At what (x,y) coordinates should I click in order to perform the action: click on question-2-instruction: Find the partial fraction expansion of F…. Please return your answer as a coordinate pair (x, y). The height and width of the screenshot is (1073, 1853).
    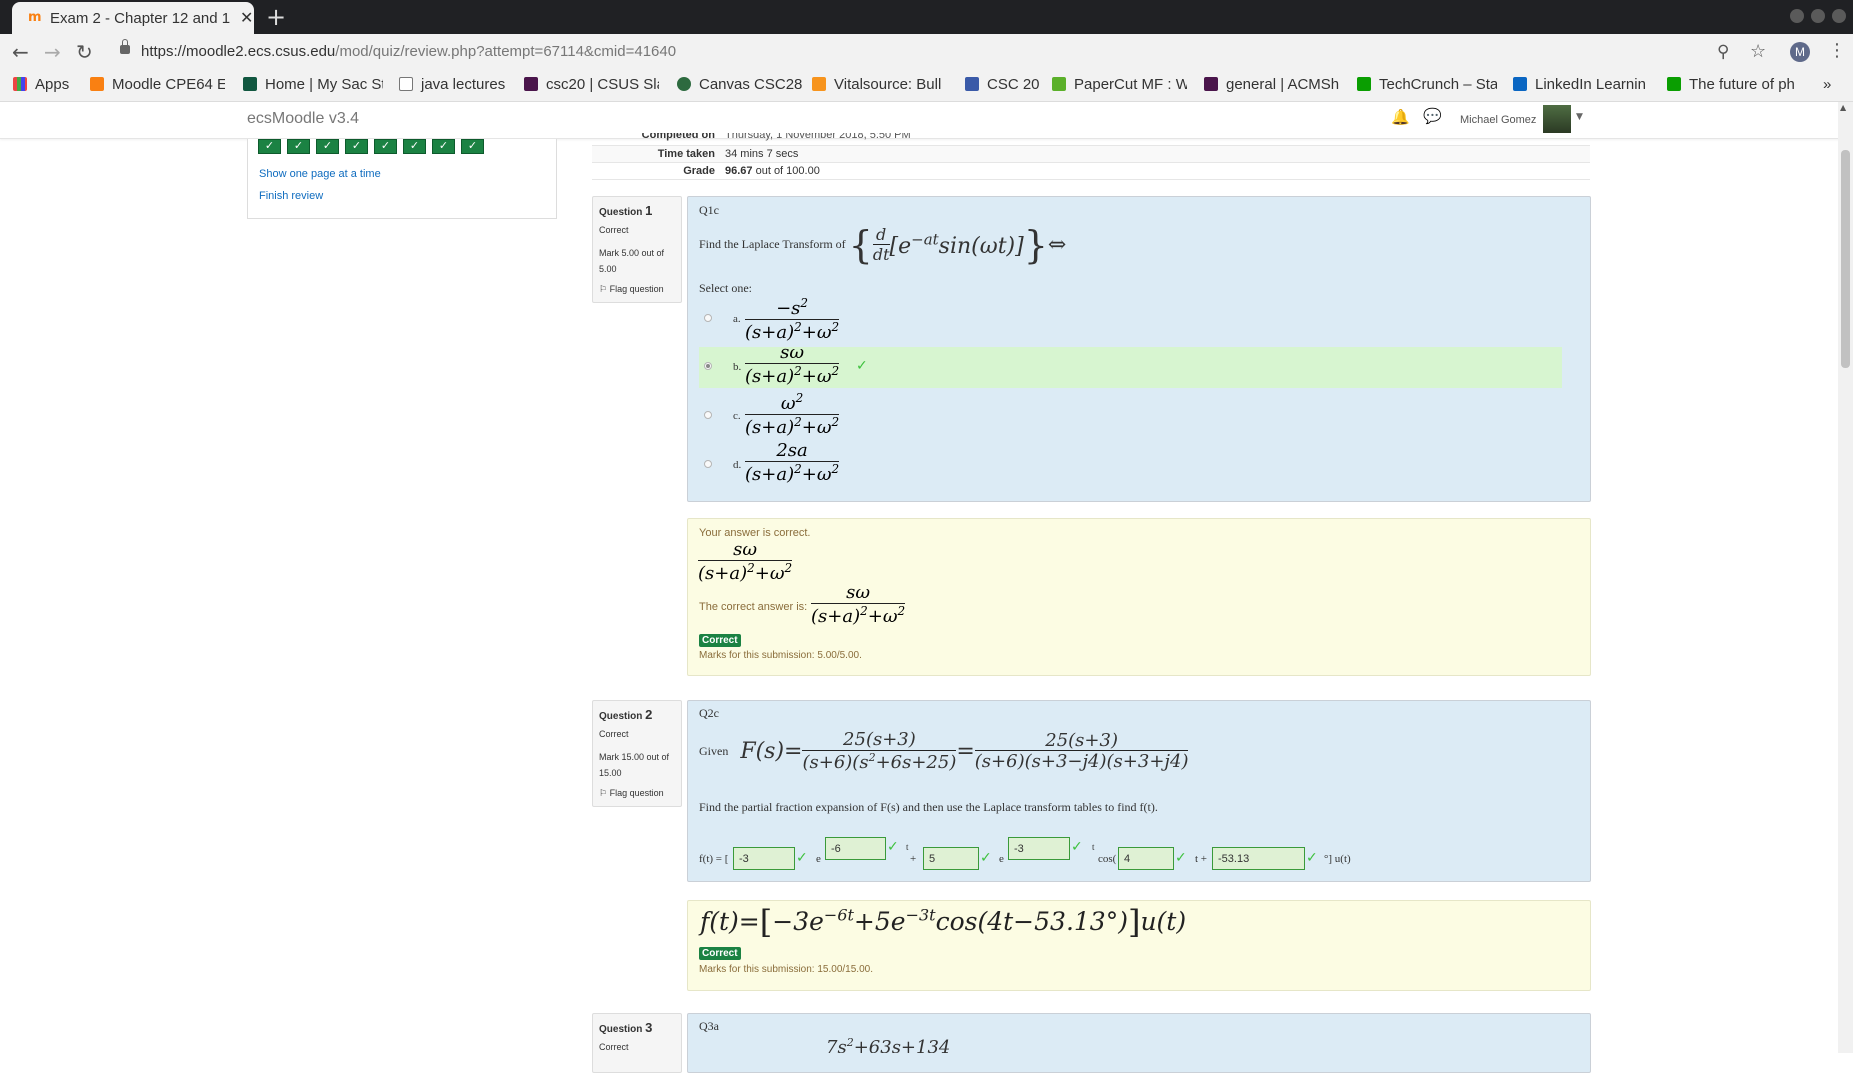
    Looking at the image, I should click on (928, 807).